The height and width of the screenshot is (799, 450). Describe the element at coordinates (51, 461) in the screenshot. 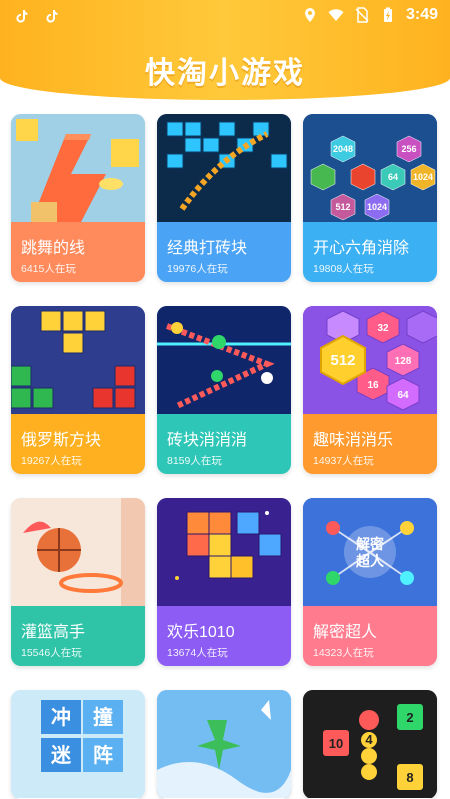

I see `player-count: 19267人在玩` at that location.